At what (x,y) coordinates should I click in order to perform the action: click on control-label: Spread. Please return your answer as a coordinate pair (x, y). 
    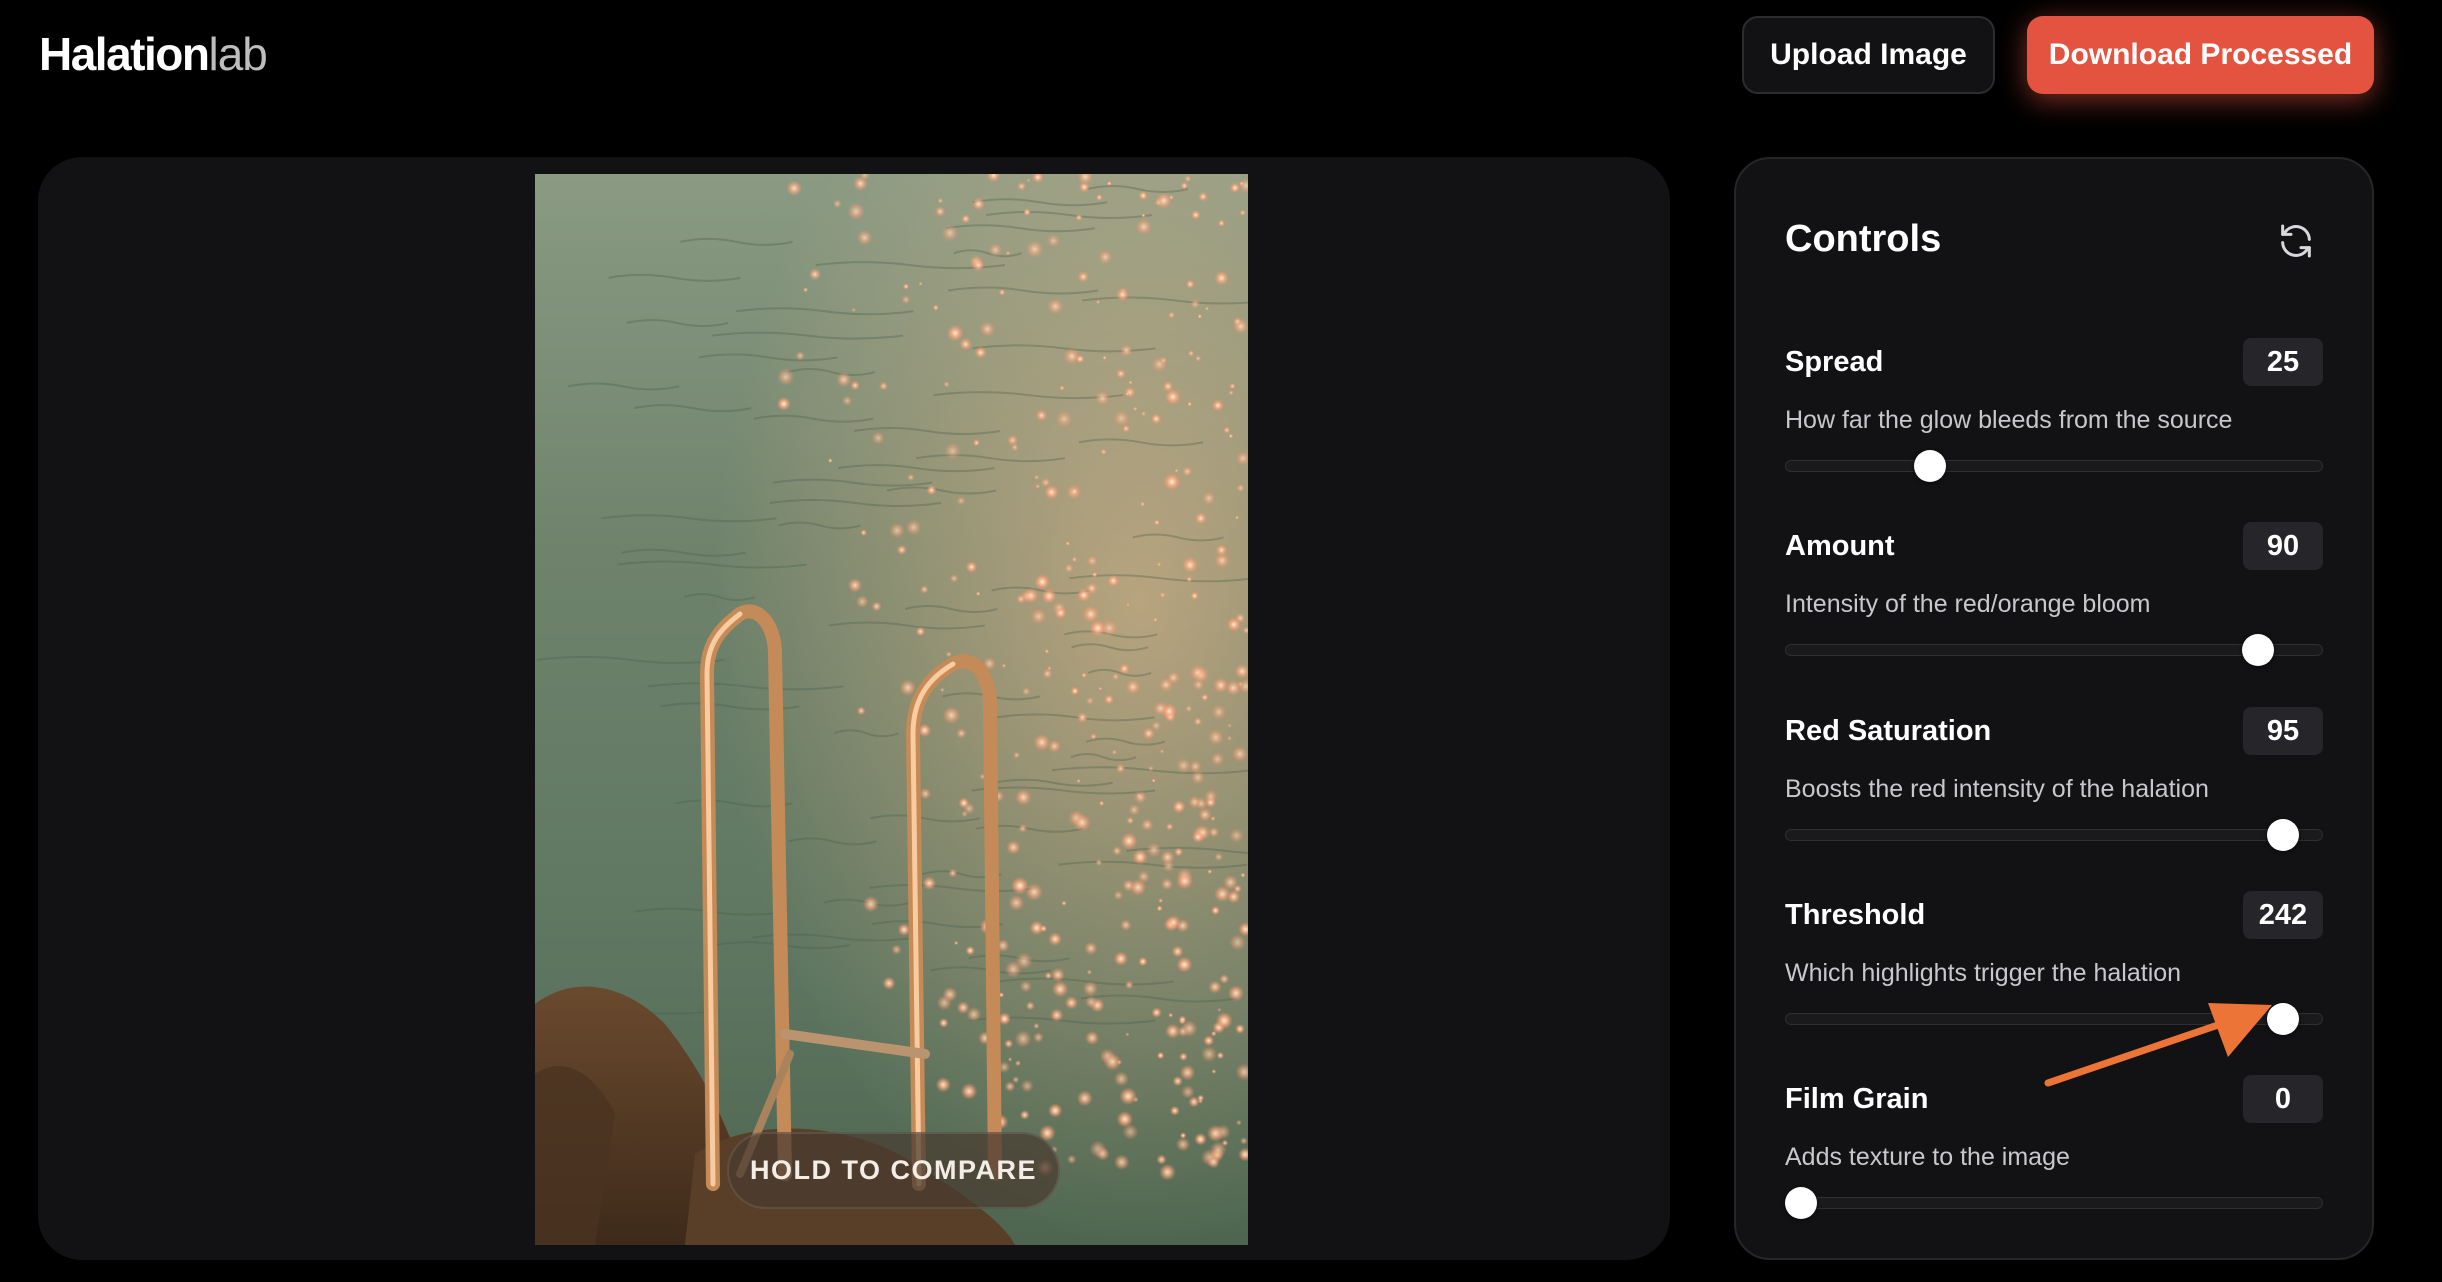
    Looking at the image, I should click on (1834, 362).